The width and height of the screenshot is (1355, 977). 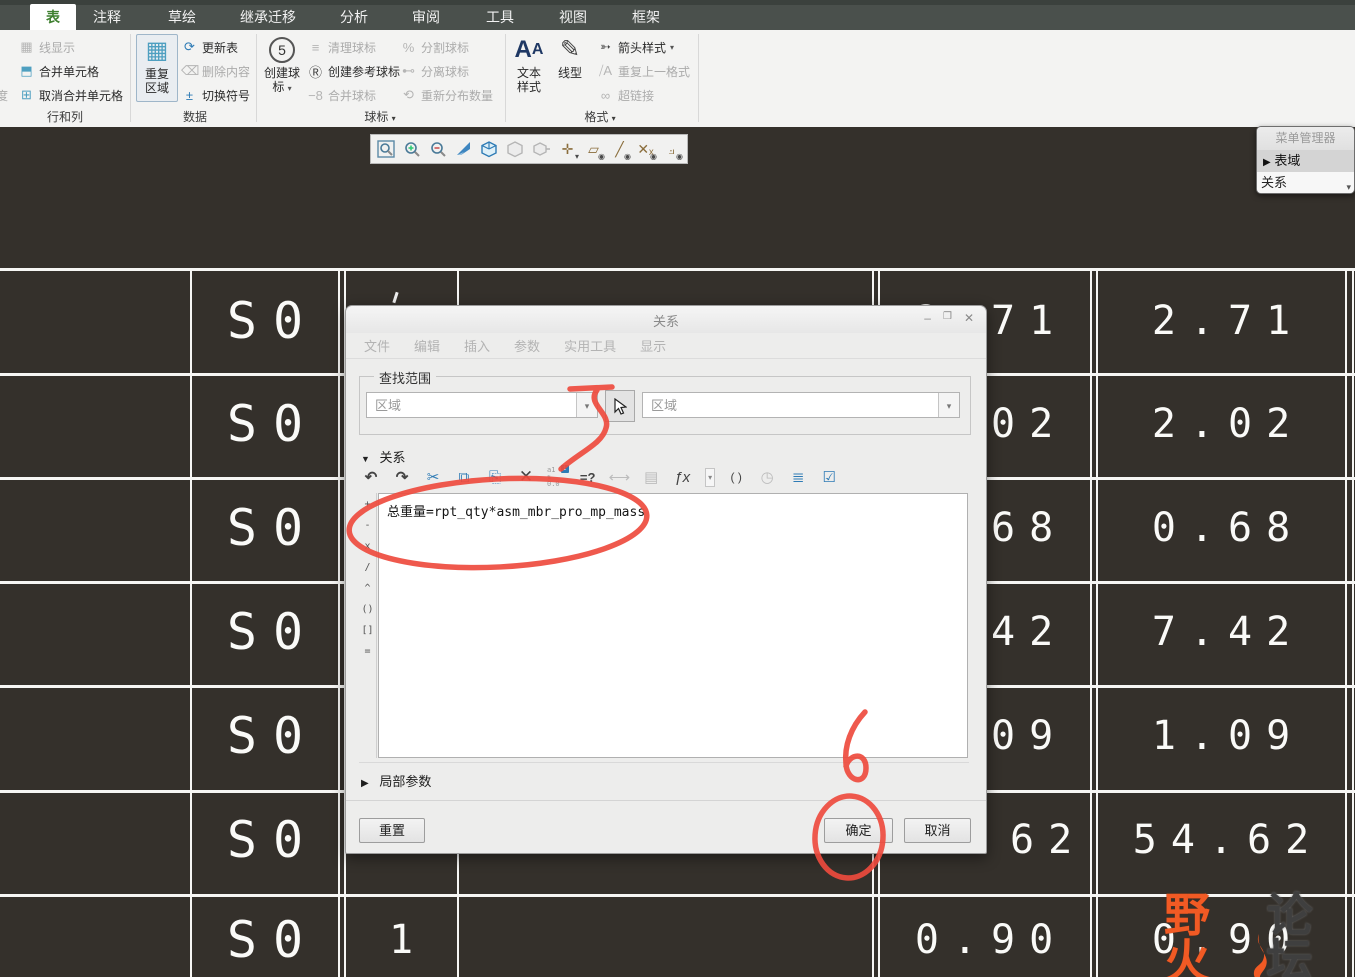 What do you see at coordinates (464, 477) in the screenshot?
I see `copy-button: ⧉` at bounding box center [464, 477].